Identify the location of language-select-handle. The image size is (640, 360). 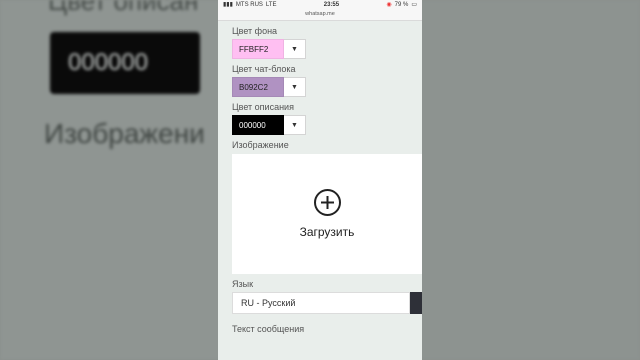
(416, 303).